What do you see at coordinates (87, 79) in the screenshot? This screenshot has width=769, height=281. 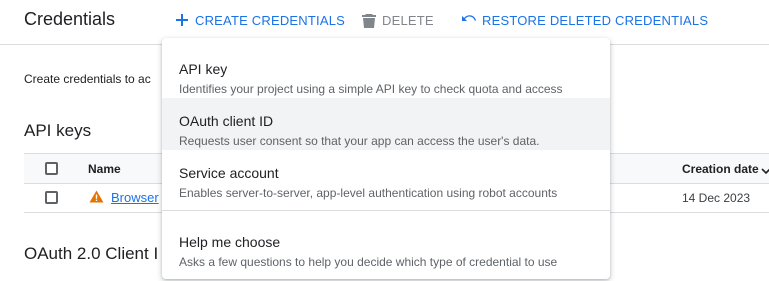 I see `intro-text: Create credentials to ac` at bounding box center [87, 79].